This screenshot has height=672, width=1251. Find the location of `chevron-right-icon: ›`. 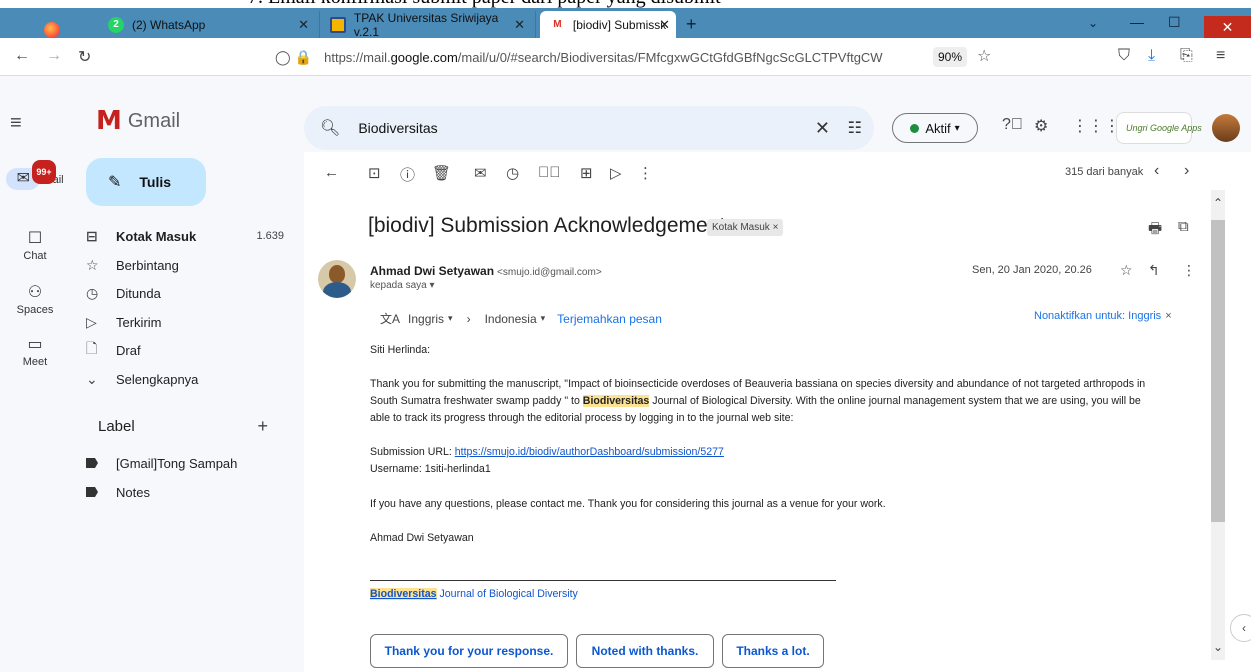

chevron-right-icon: › is located at coordinates (1186, 171).